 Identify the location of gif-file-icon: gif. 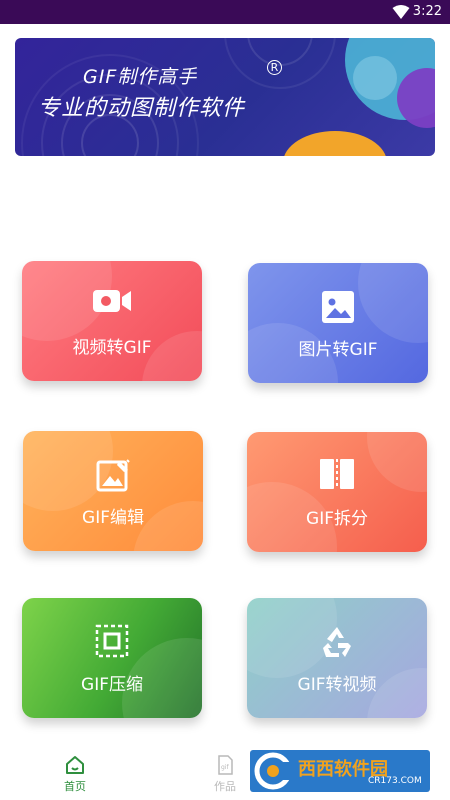
(225, 765).